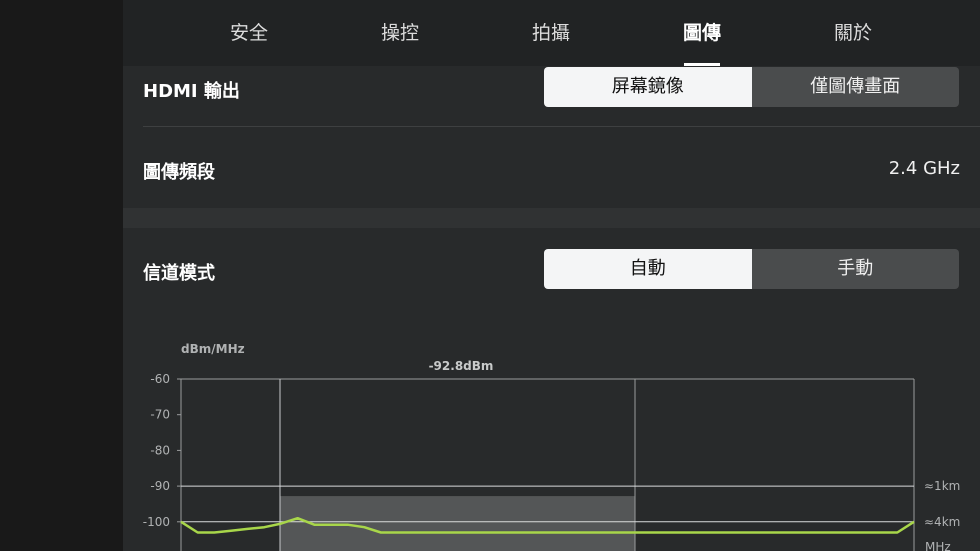  What do you see at coordinates (249, 33) in the screenshot?
I see `tab-safety: 安全` at bounding box center [249, 33].